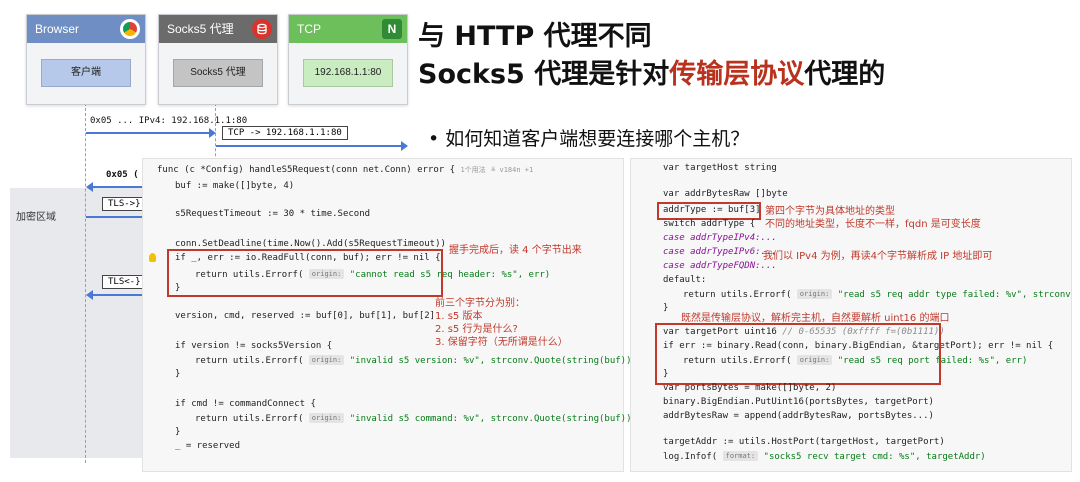  What do you see at coordinates (476, 329) in the screenshot?
I see `annotation-line: 2. s5 行为是什么?` at bounding box center [476, 329].